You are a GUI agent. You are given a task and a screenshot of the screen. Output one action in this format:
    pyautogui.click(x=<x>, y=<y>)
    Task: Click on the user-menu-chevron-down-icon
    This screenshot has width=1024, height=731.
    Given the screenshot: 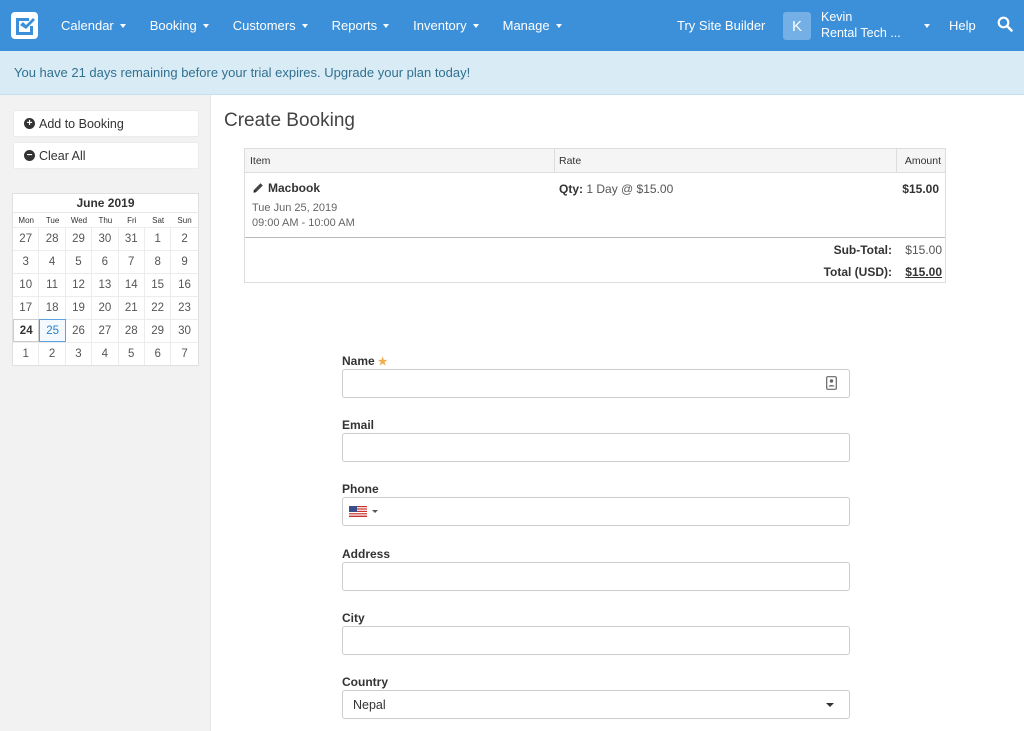 What is the action you would take?
    pyautogui.click(x=927, y=26)
    